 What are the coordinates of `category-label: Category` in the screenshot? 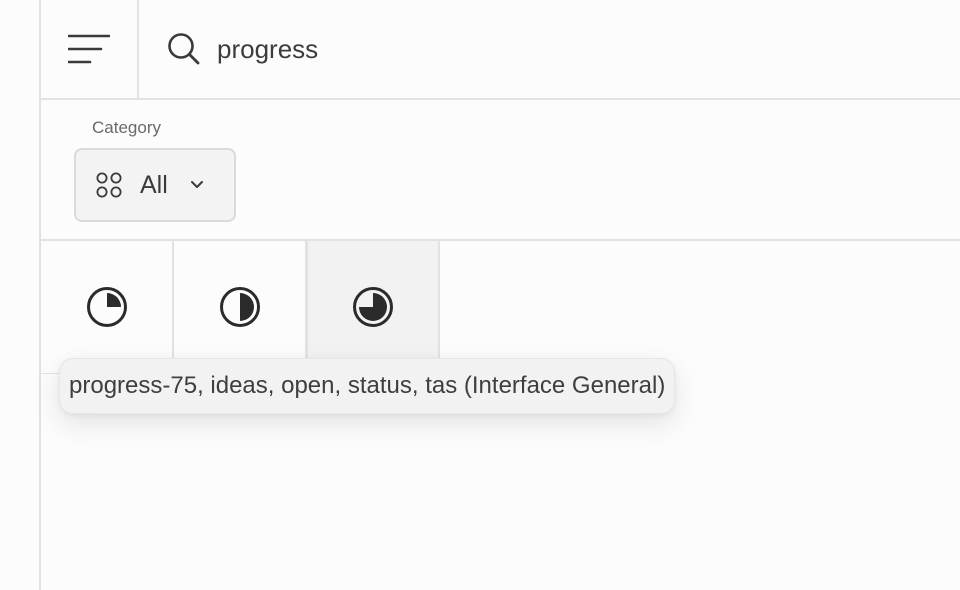 It's located at (126, 127).